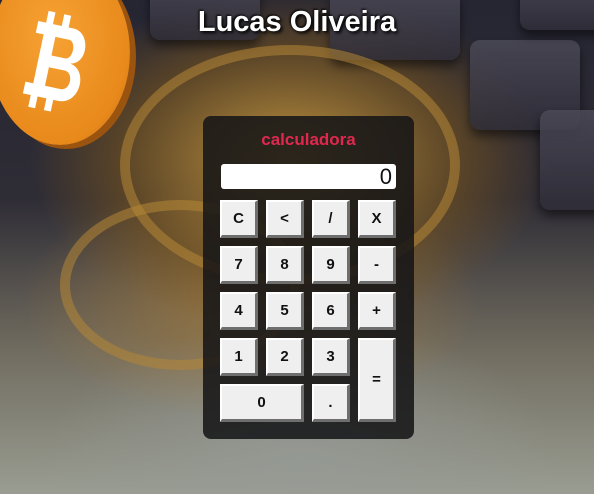  I want to click on digit-9-button: 9, so click(331, 265).